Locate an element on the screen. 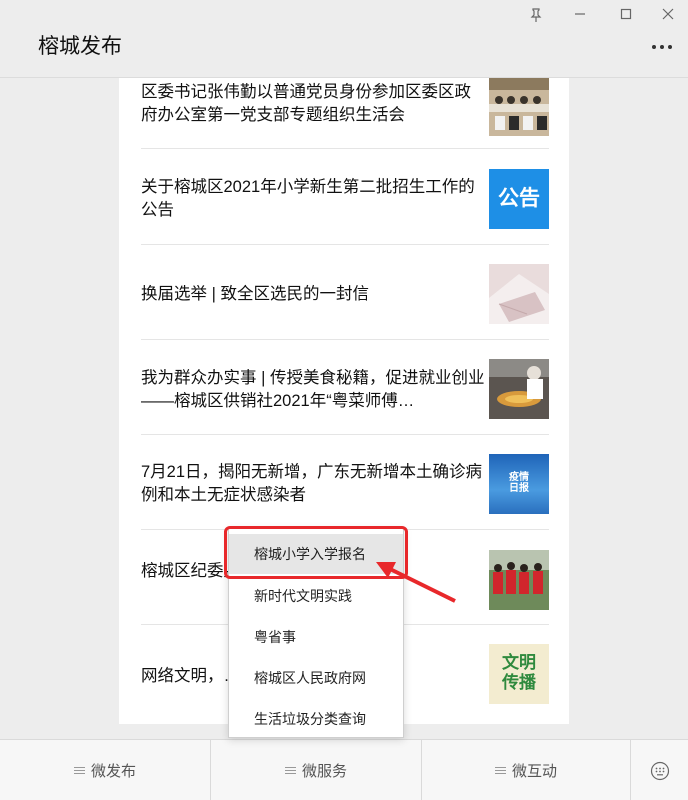 The height and width of the screenshot is (800, 688). tab-weihudong: 微互动 is located at coordinates (526, 770).